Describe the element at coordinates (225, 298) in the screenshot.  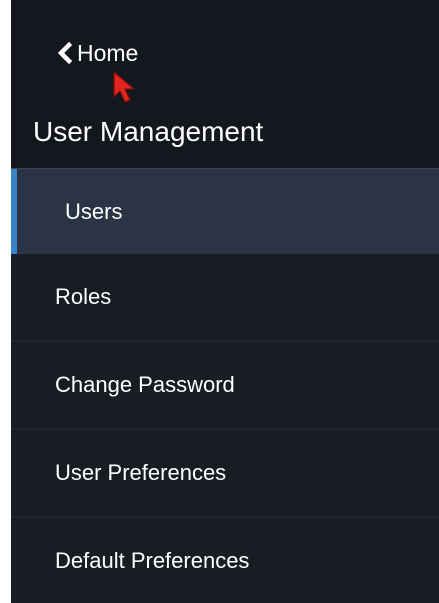
I see `sidebar-item-roles: Roles` at that location.